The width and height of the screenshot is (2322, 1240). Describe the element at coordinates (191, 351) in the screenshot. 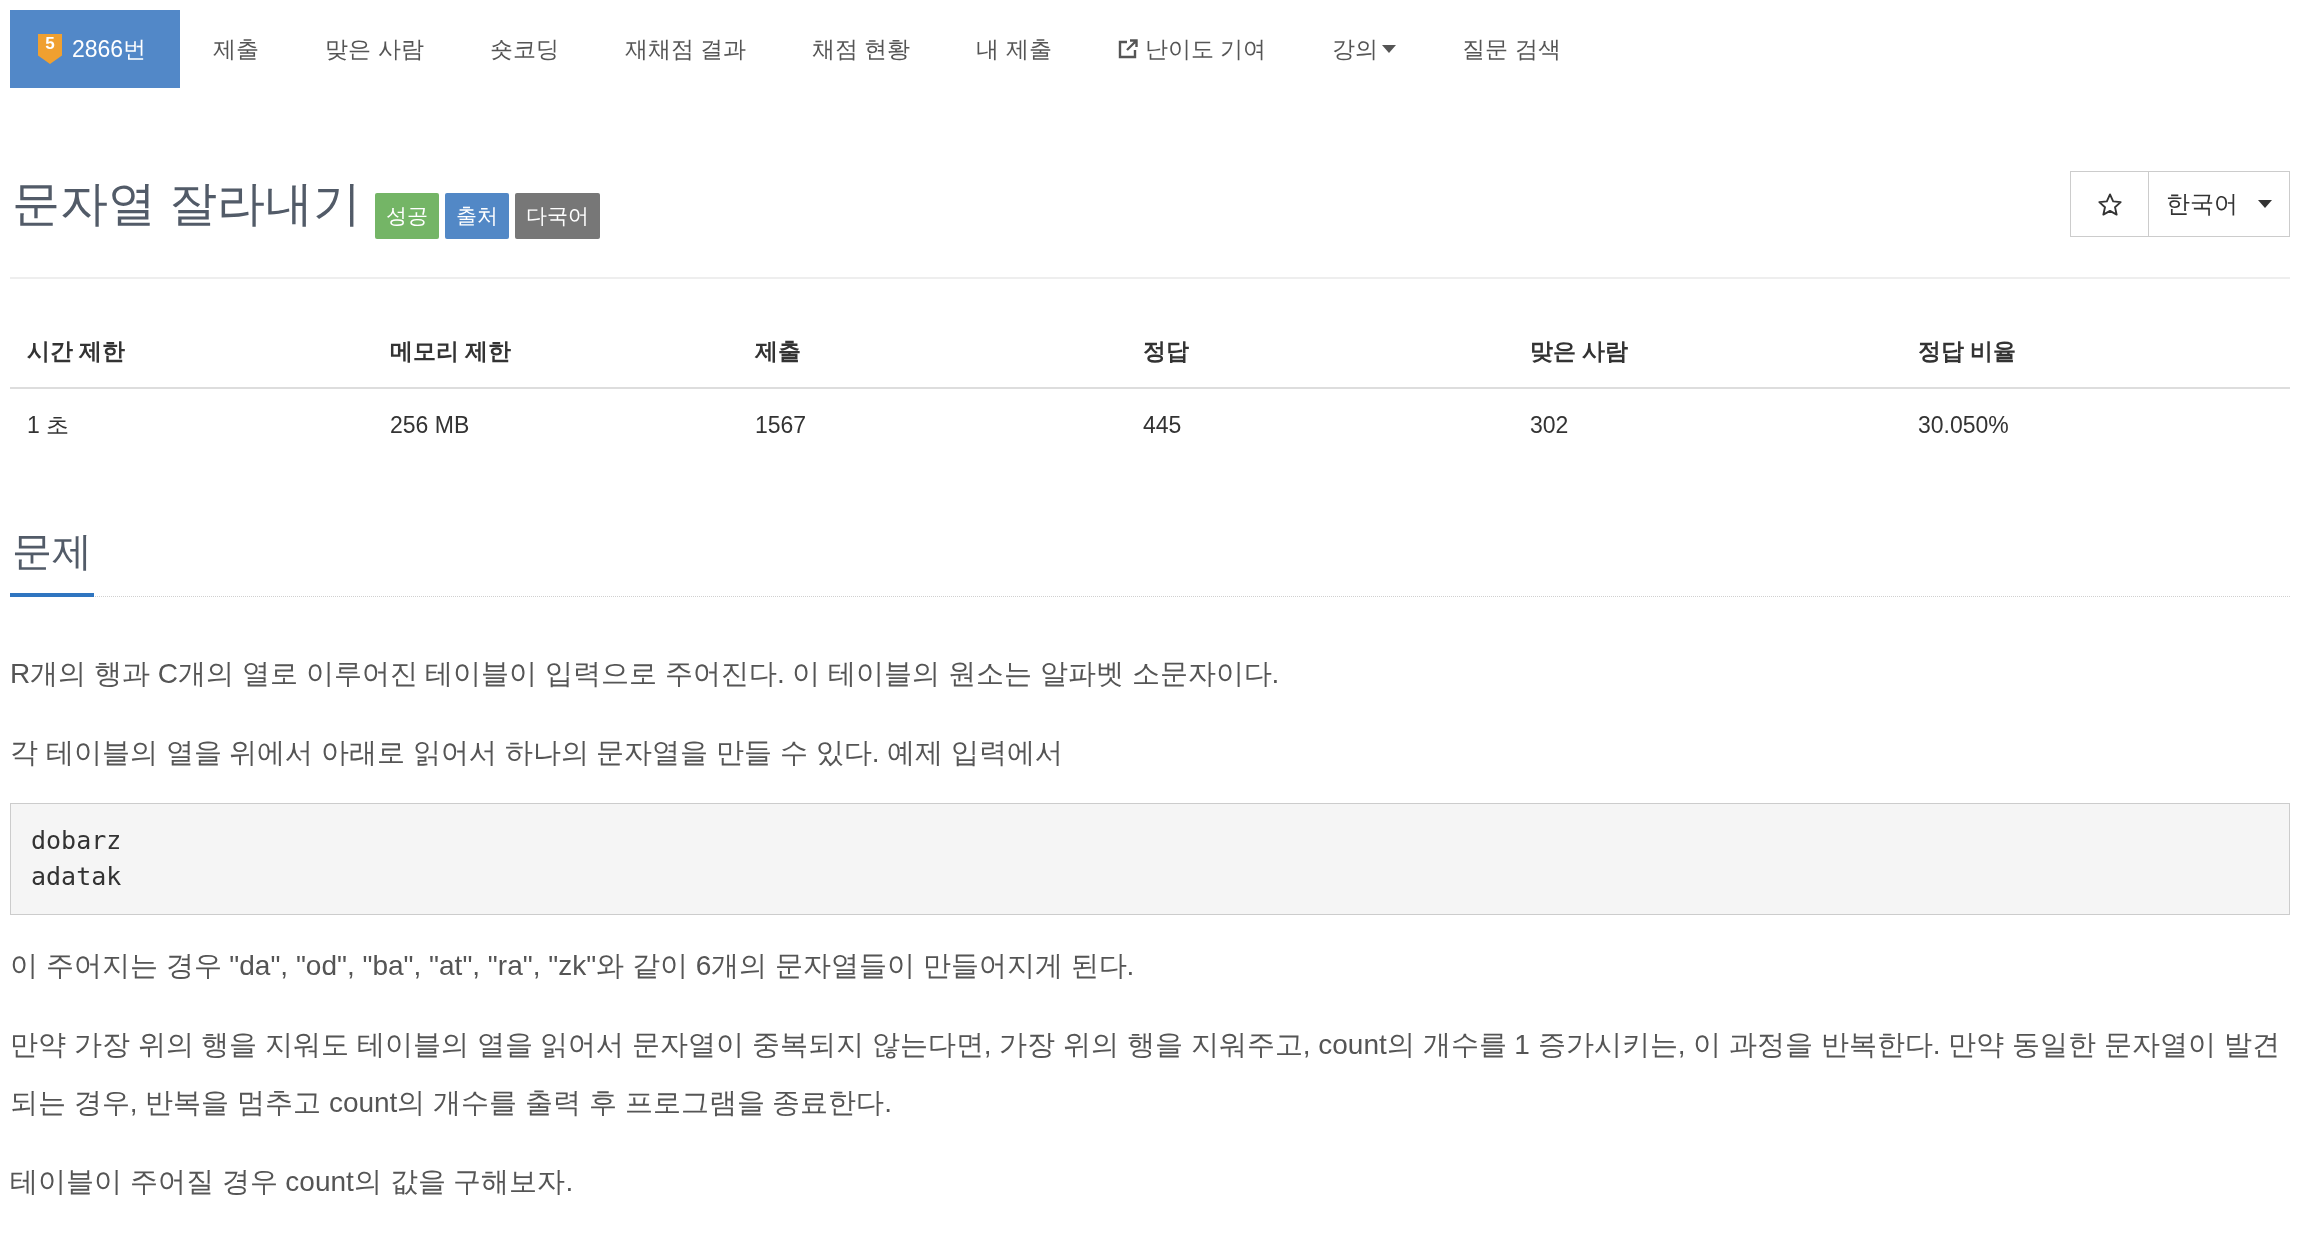

I see `table-header-cell: 시간 제한` at that location.